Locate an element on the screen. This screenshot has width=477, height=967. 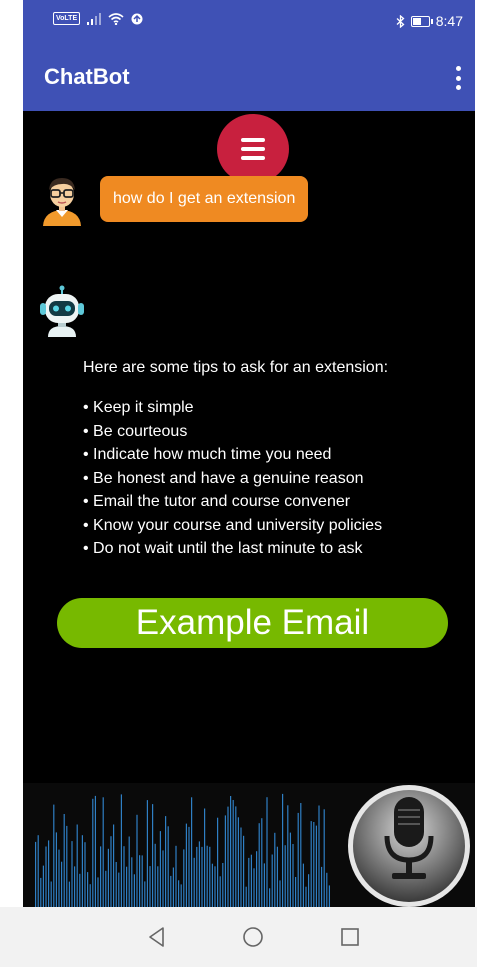
recents-square-icon is located at coordinates (350, 937).